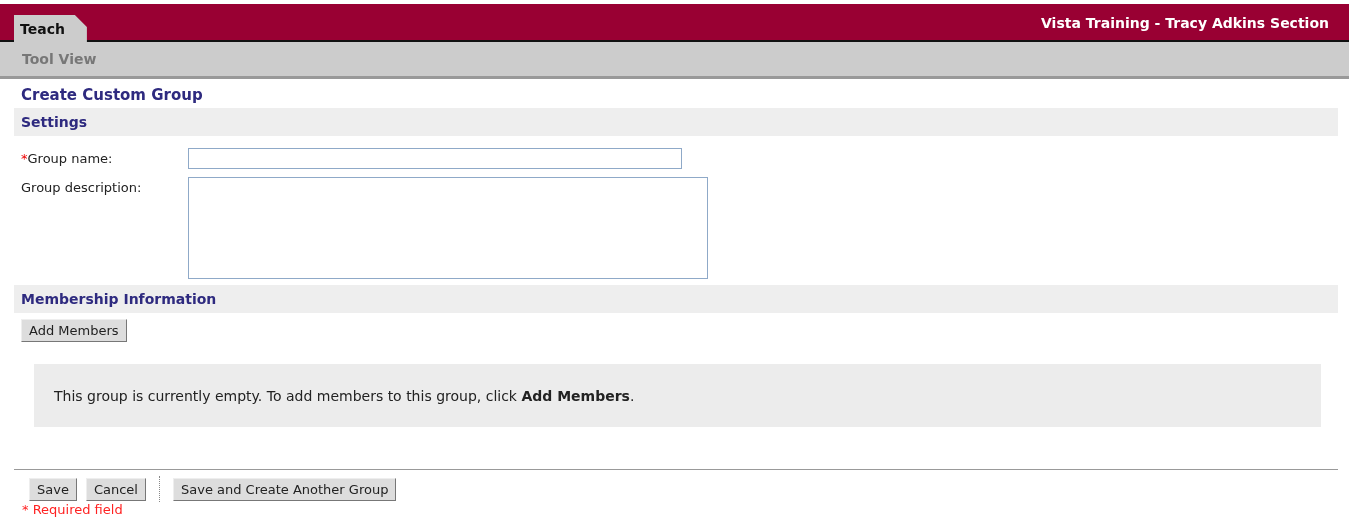 The height and width of the screenshot is (531, 1349). I want to click on required-mark: *, so click(24, 158).